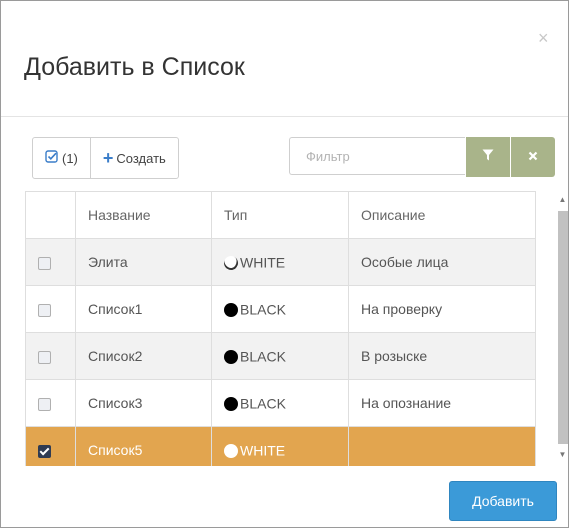 The image size is (569, 528). What do you see at coordinates (50, 215) in the screenshot?
I see `column-header-select` at bounding box center [50, 215].